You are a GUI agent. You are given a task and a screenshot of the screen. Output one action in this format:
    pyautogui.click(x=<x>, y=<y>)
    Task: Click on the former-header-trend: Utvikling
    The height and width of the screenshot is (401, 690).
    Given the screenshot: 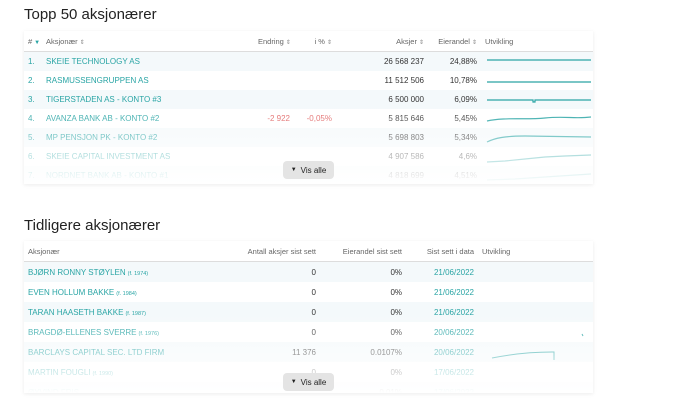 What is the action you would take?
    pyautogui.click(x=496, y=251)
    